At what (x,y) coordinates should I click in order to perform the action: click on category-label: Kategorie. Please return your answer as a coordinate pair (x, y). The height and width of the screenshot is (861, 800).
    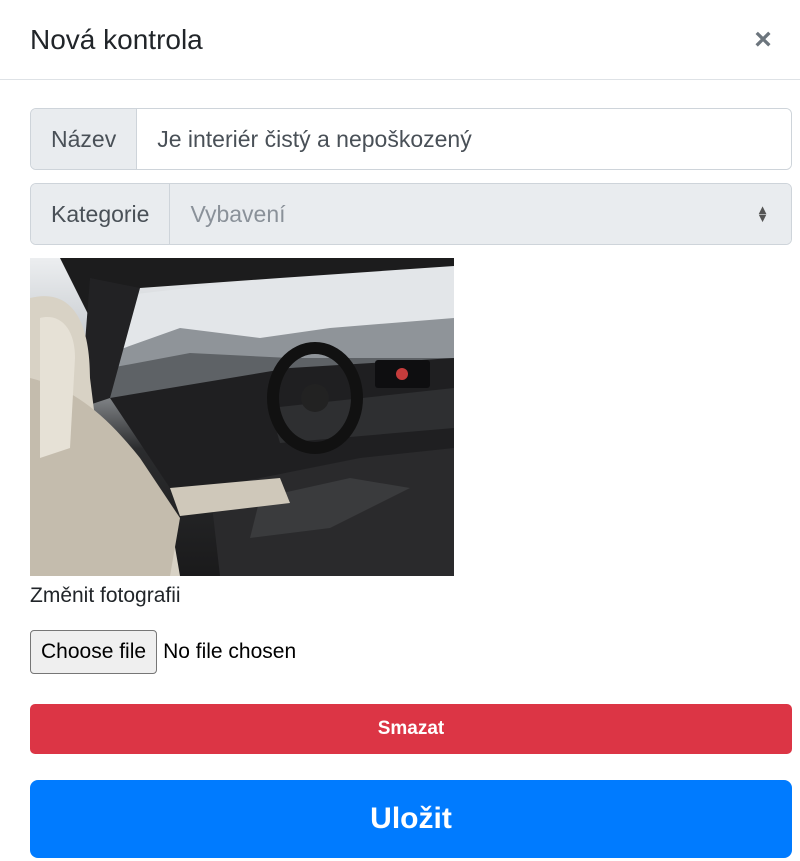
    Looking at the image, I should click on (101, 214).